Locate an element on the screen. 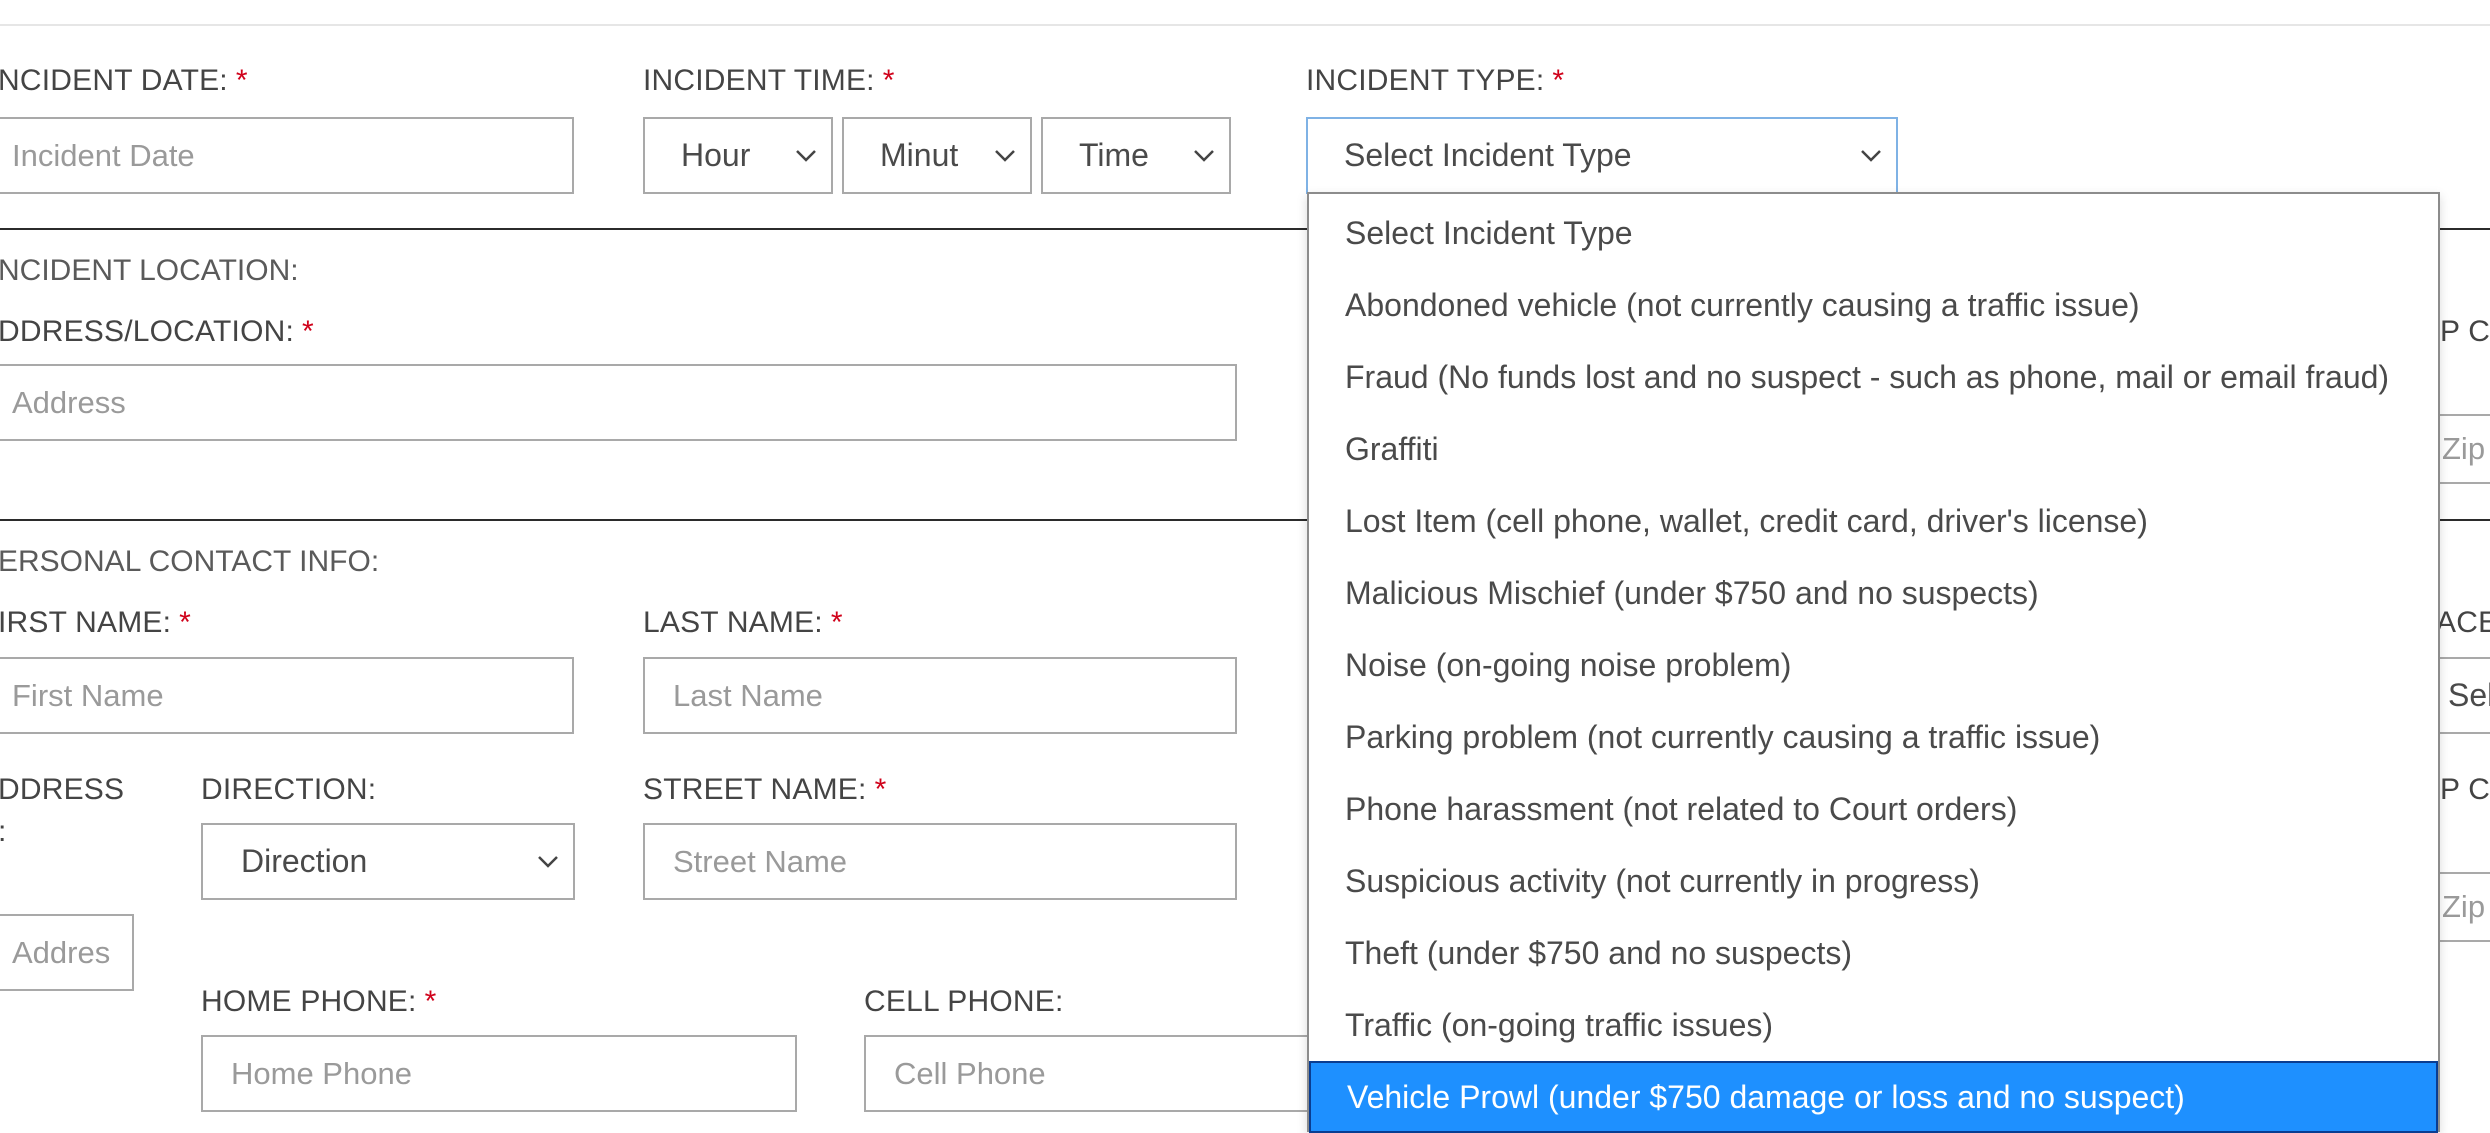 This screenshot has width=2490, height=1133. address-number-label-line2: : is located at coordinates (3, 832).